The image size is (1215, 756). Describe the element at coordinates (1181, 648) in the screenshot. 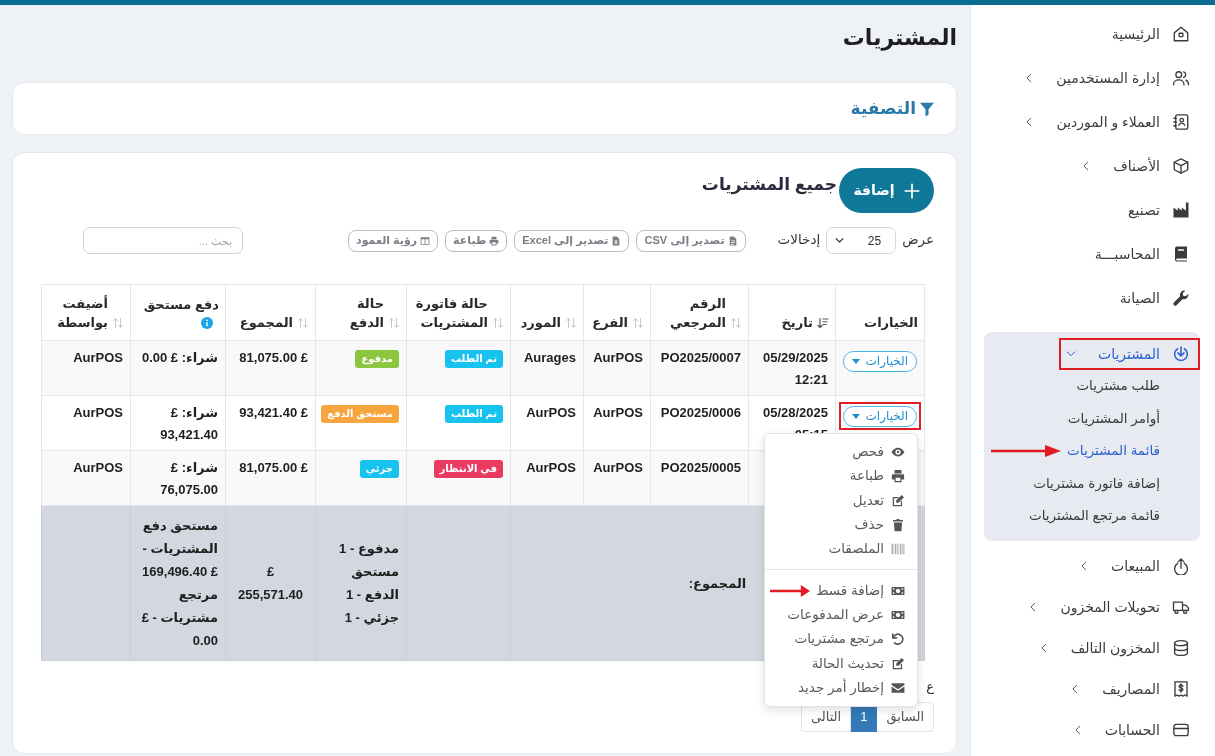

I see `database-icon` at that location.